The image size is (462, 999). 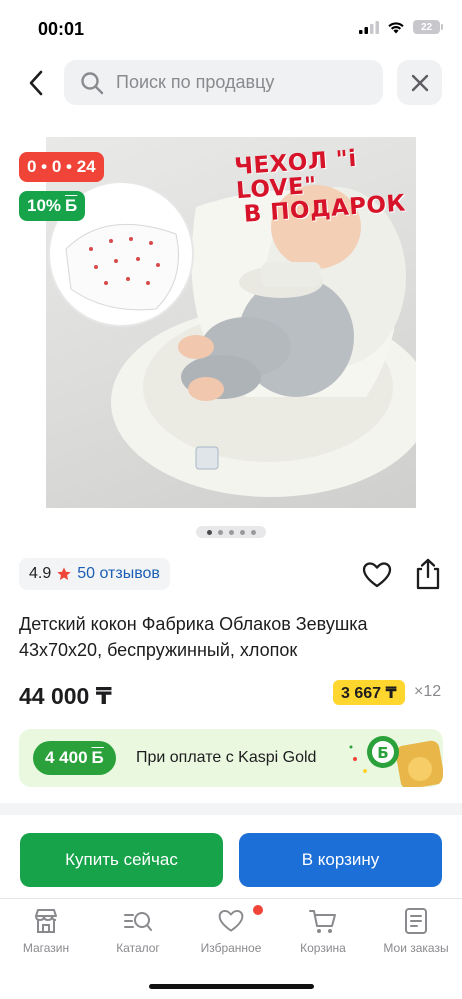 I want to click on rating-chip: 4.9 50 отзывов, so click(x=94, y=574).